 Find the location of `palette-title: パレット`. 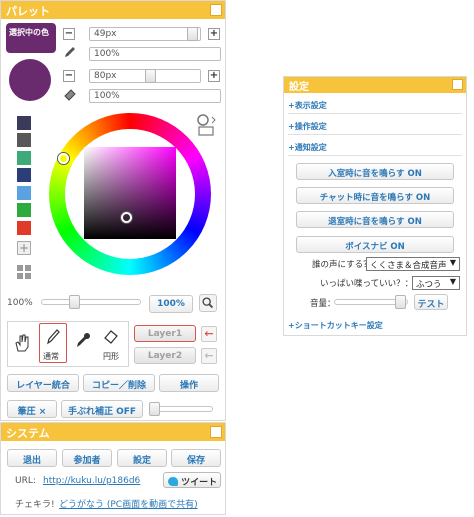

palette-title: パレット is located at coordinates (28, 11).